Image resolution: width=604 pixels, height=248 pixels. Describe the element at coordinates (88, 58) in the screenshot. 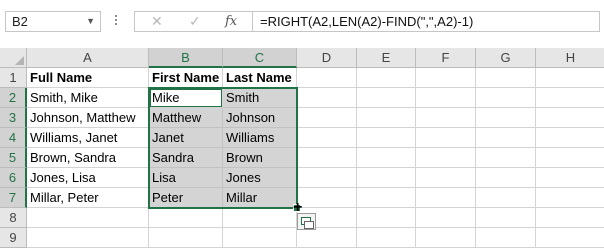

I see `column-header-a: A` at that location.